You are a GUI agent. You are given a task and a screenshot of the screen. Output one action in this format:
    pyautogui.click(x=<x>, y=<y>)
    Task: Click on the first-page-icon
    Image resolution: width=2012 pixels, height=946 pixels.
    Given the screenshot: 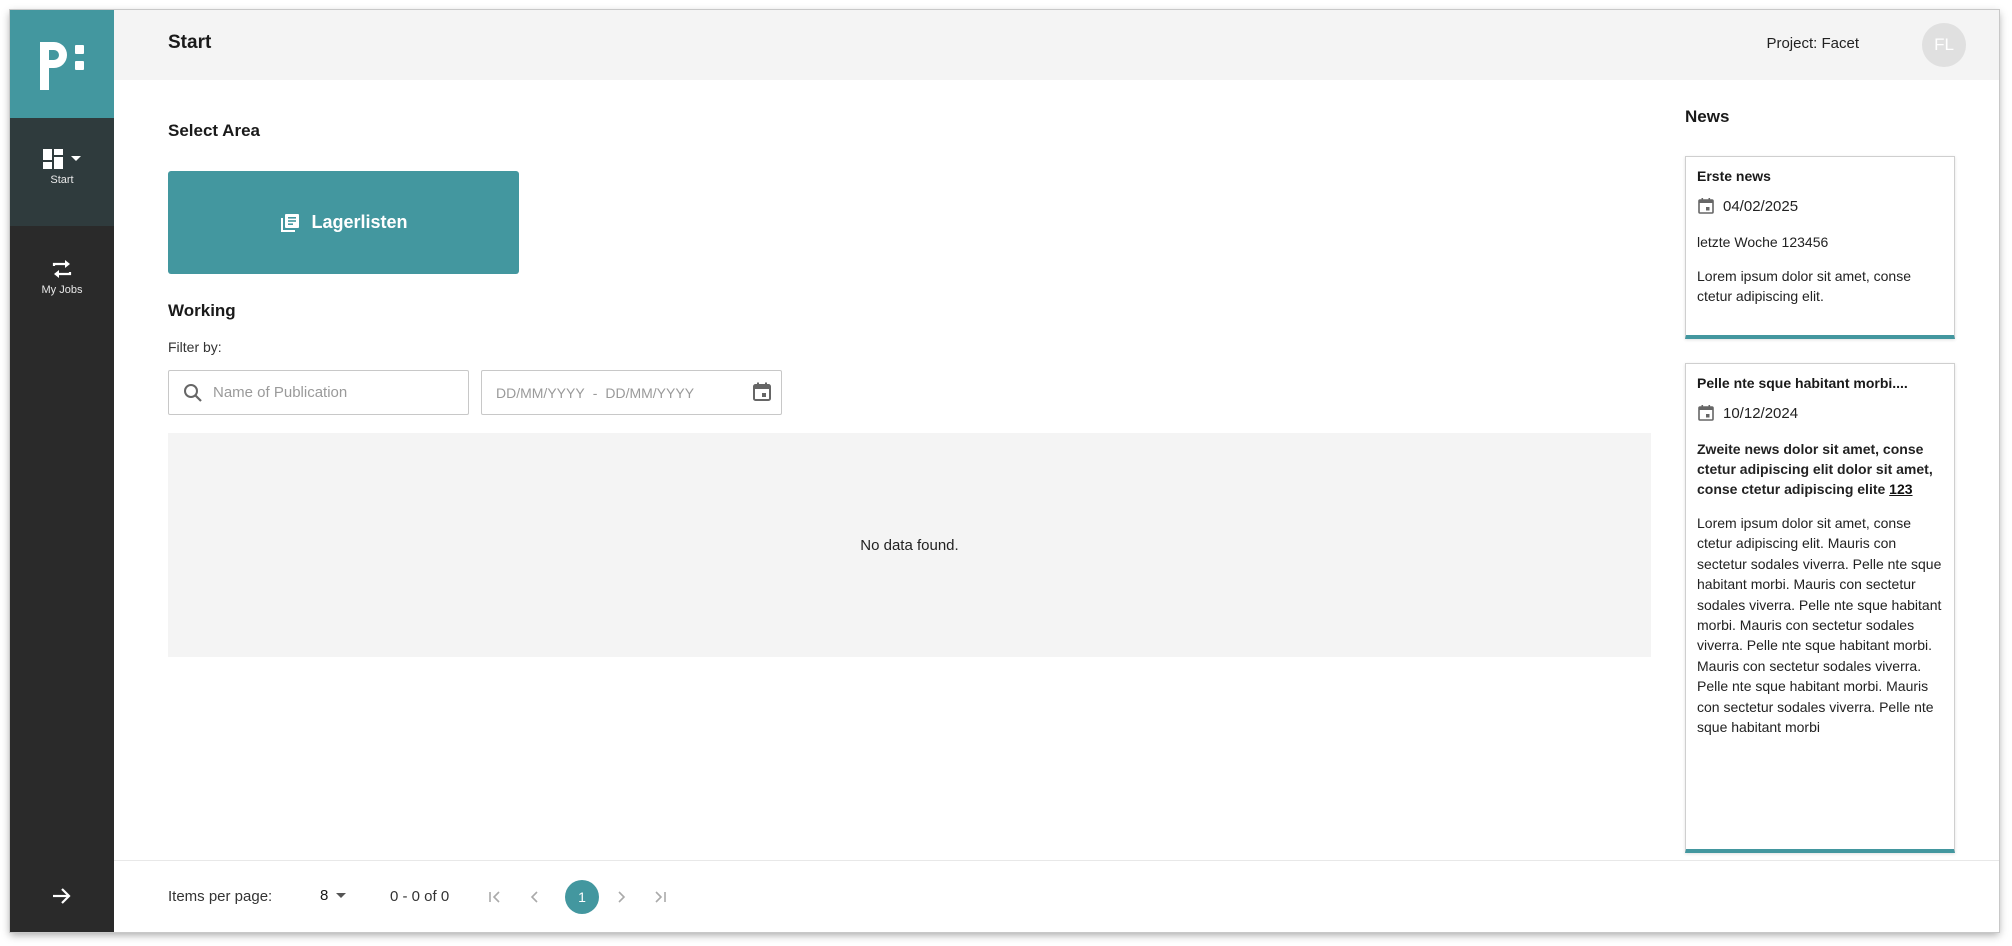 What is the action you would take?
    pyautogui.click(x=494, y=897)
    